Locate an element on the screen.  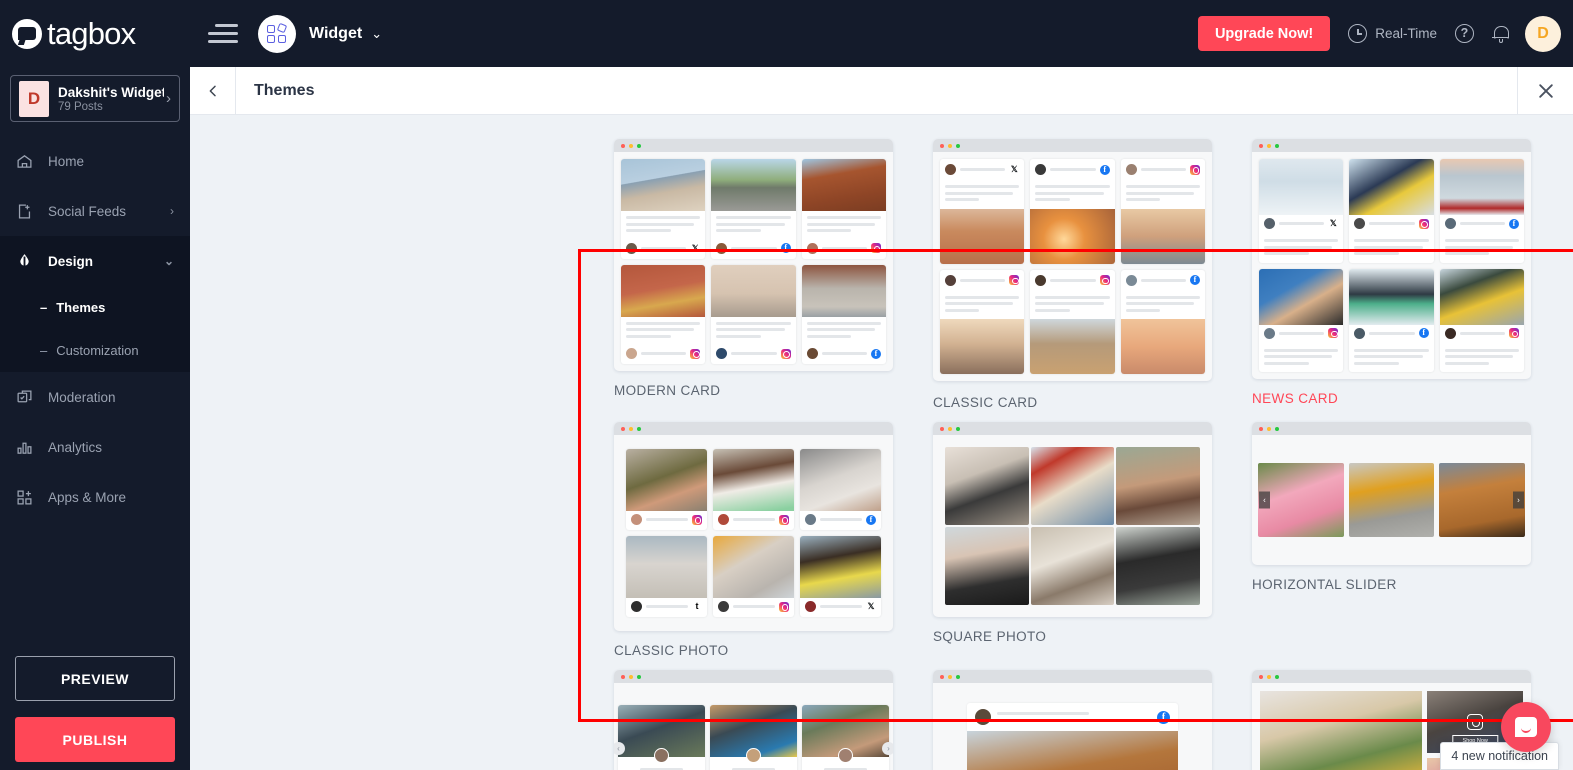
post-header: f is located at coordinates (1482, 224).